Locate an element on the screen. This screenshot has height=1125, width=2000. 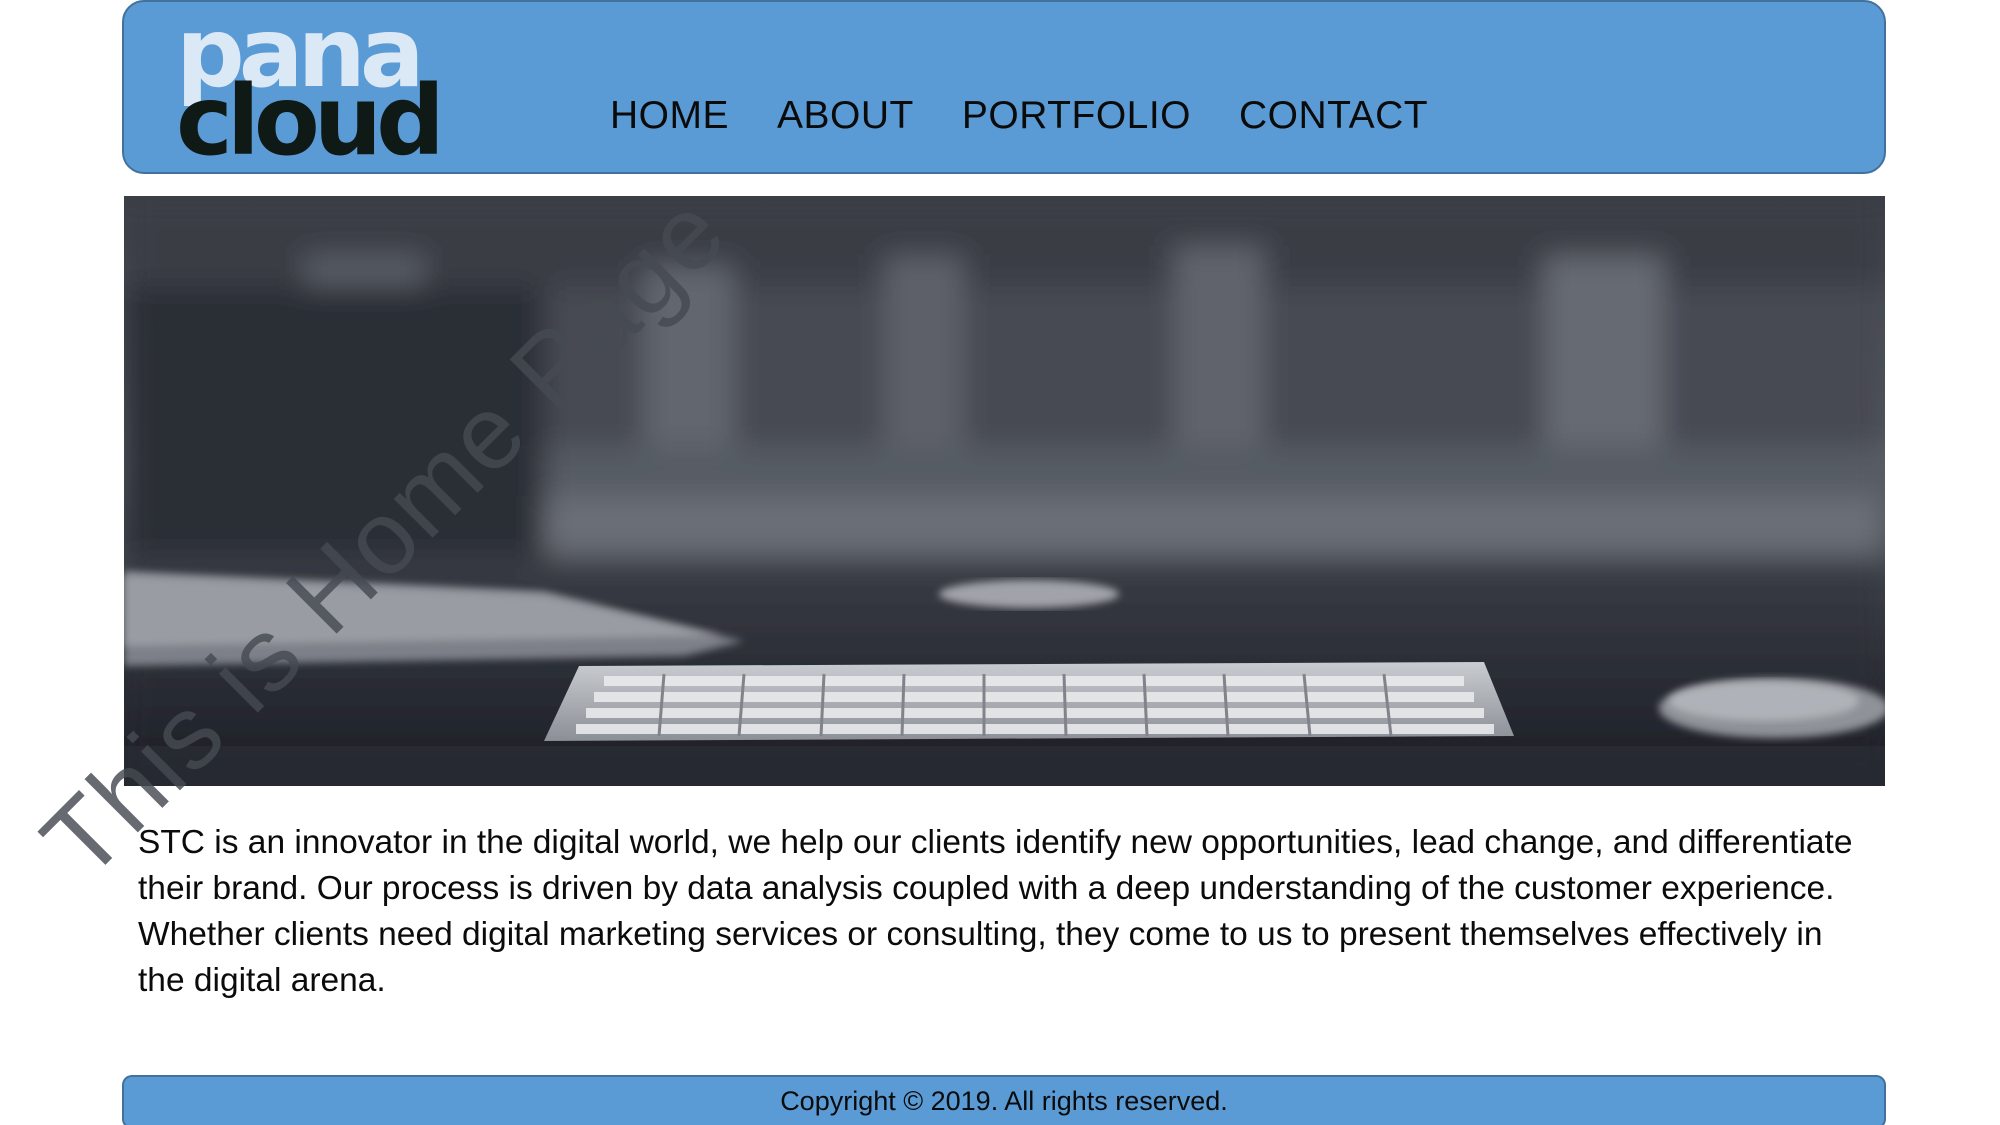
copyright-text: Copyright © 2019. All rights reserved. is located at coordinates (1004, 1101).